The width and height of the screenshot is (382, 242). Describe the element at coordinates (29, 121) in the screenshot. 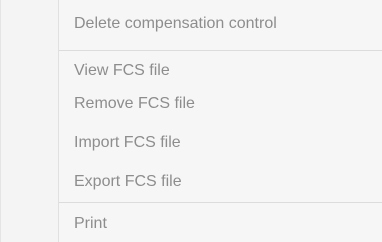

I see `menu-icon-gutter` at that location.